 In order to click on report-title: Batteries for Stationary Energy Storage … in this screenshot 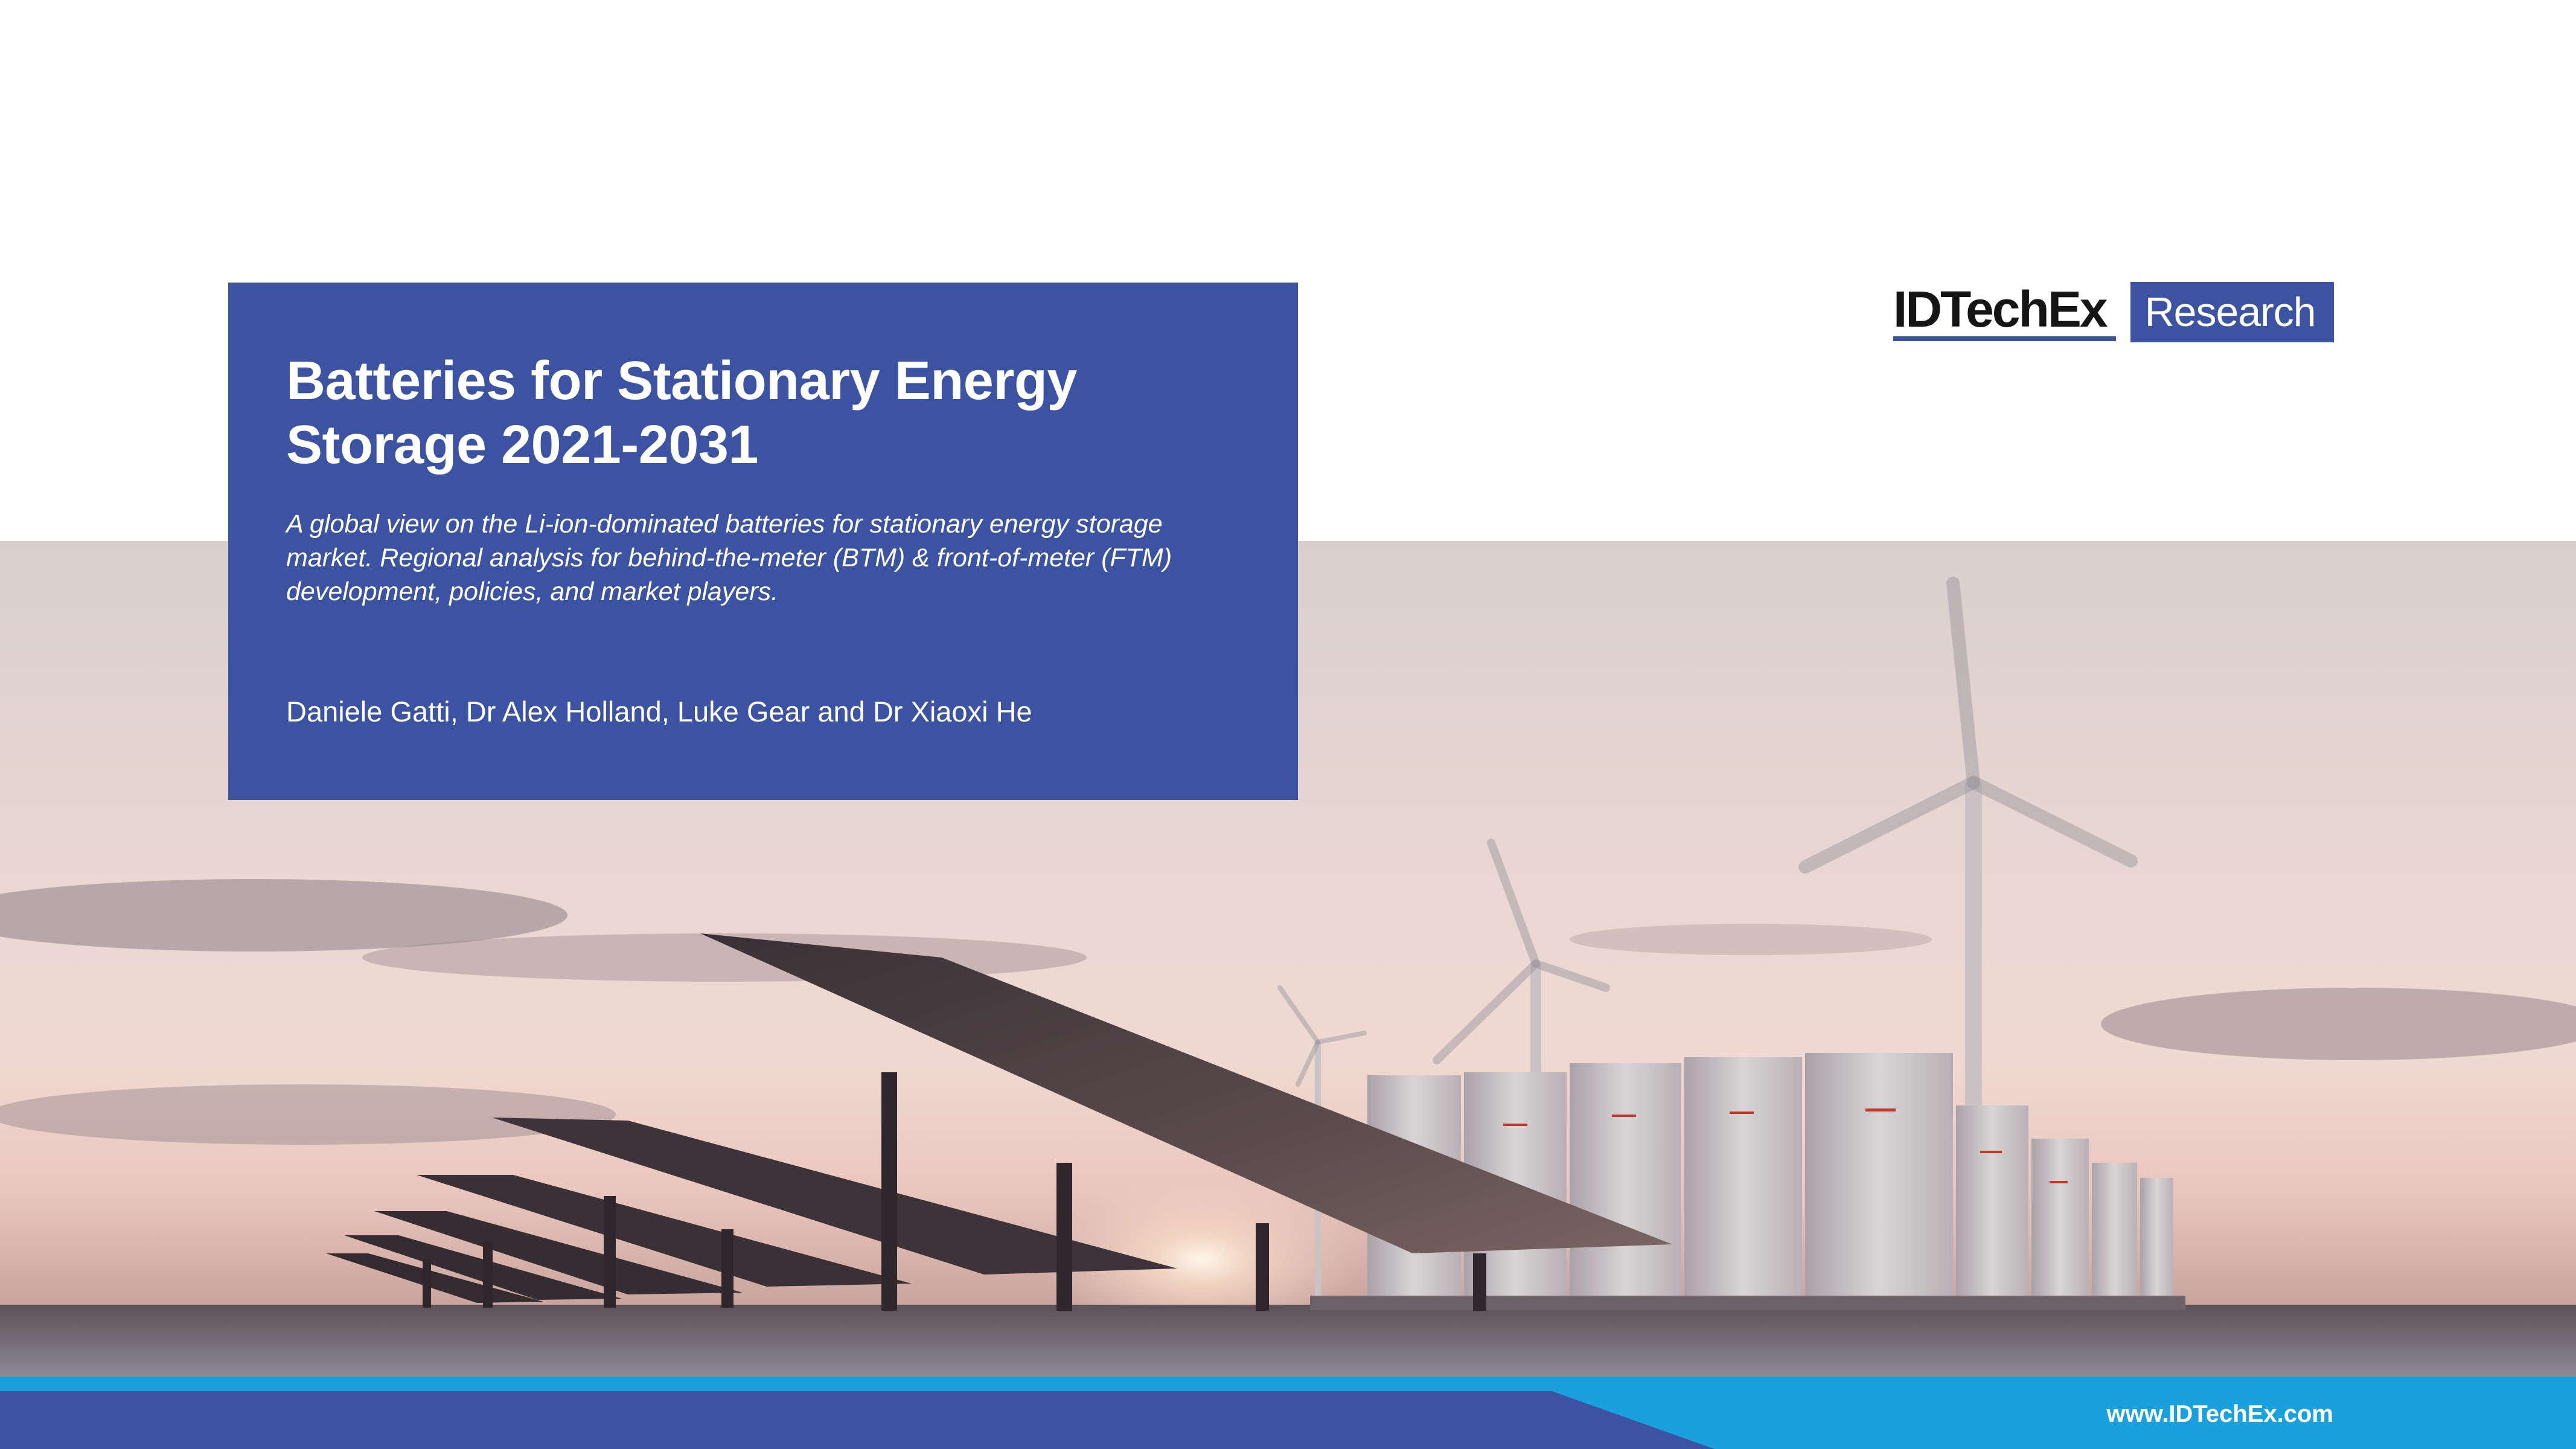, I will do `click(682, 413)`.